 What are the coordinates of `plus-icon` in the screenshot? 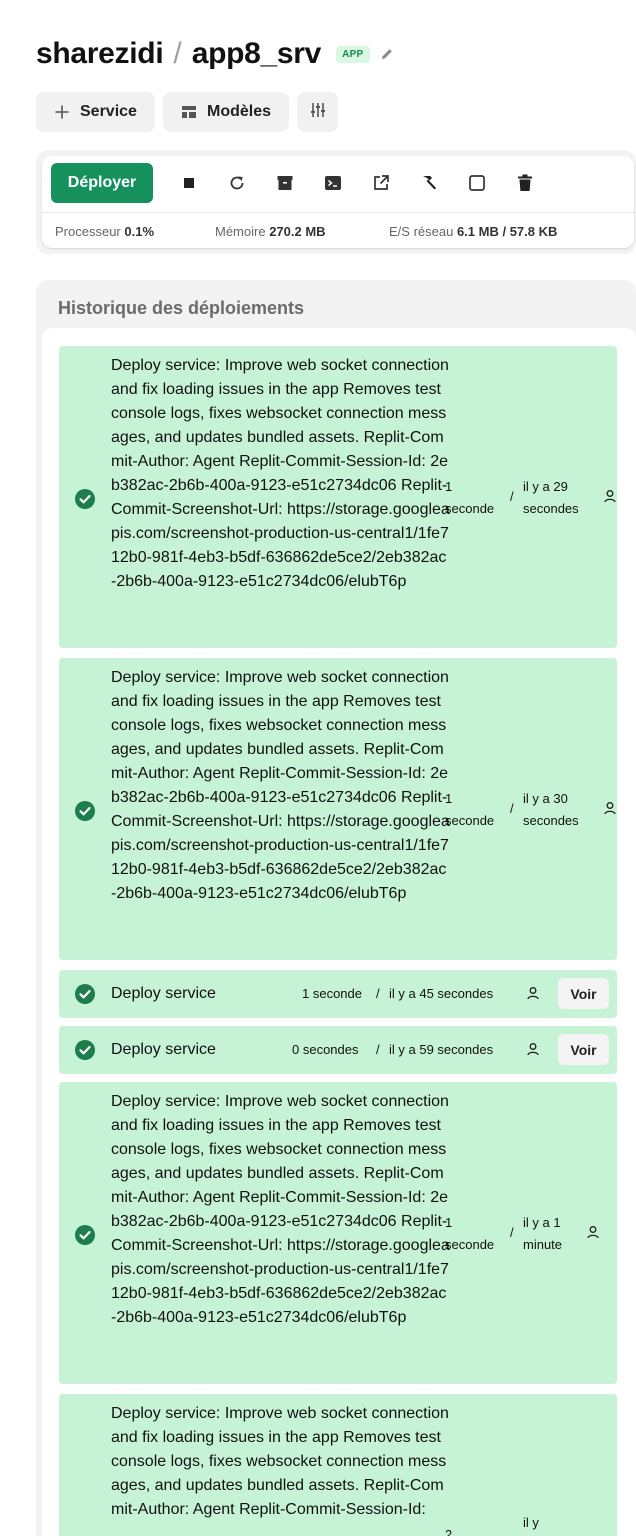 It's located at (62, 112).